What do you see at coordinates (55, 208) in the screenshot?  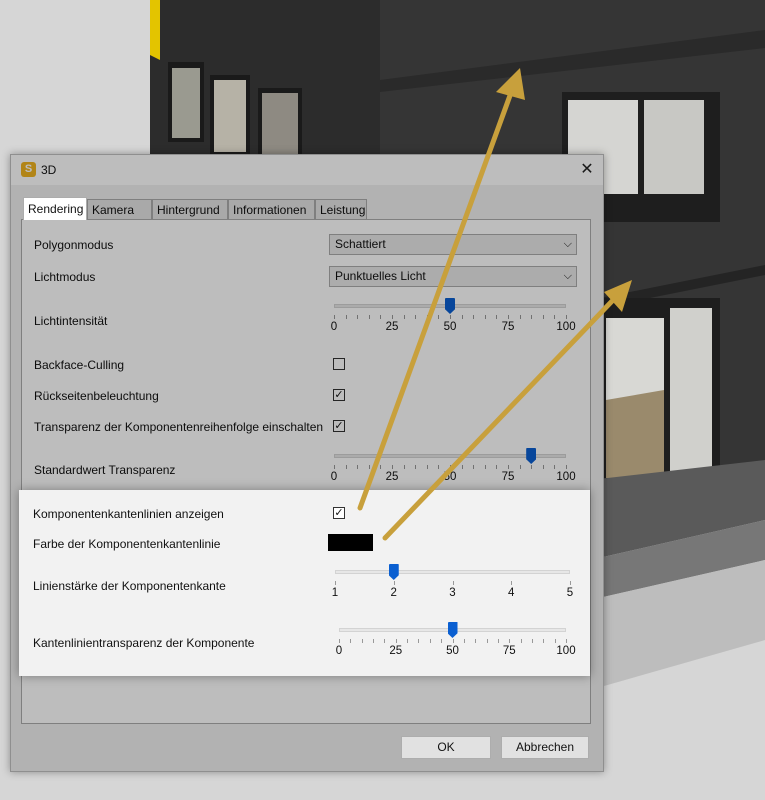 I see `tab-rendering: Rendering` at bounding box center [55, 208].